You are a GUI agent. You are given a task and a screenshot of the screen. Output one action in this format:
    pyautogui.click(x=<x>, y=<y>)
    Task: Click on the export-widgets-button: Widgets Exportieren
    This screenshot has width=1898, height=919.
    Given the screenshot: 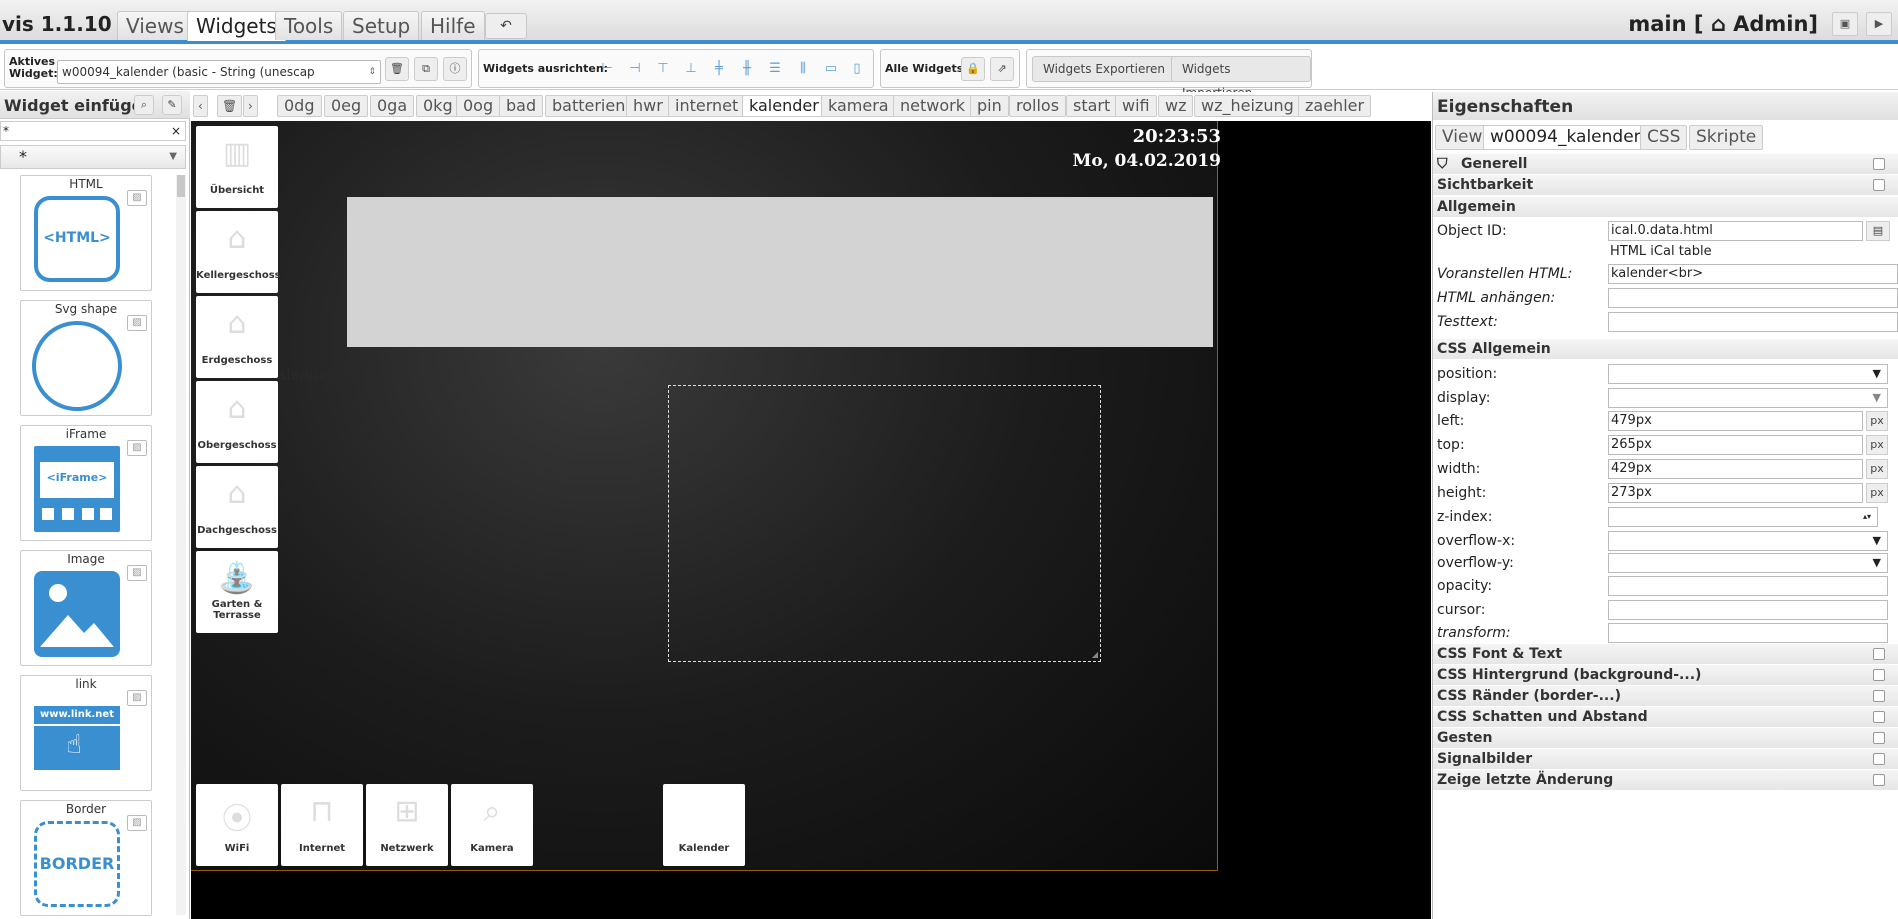 What is the action you would take?
    pyautogui.click(x=1104, y=69)
    